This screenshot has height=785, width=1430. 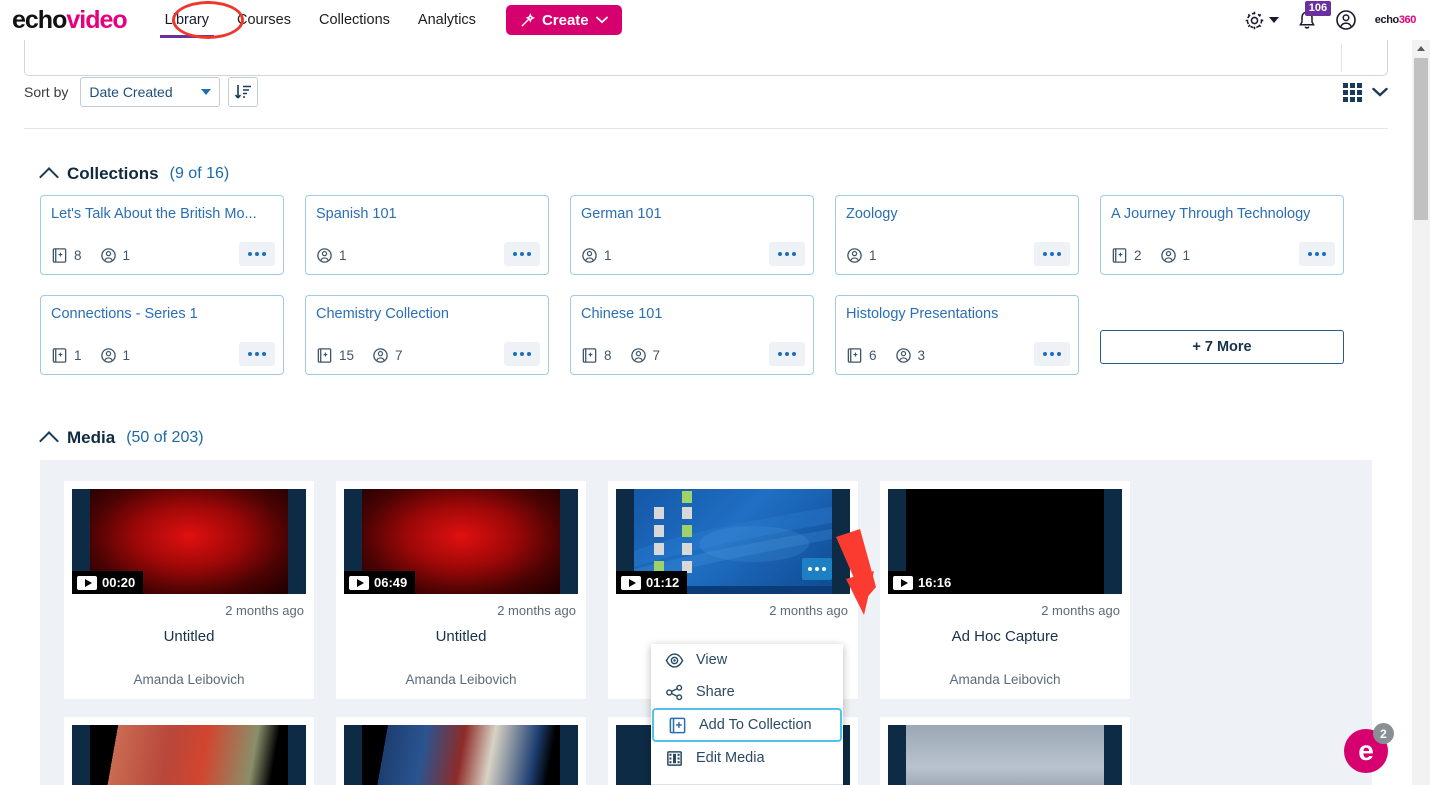 I want to click on notifications-button: 106, so click(x=1314, y=15).